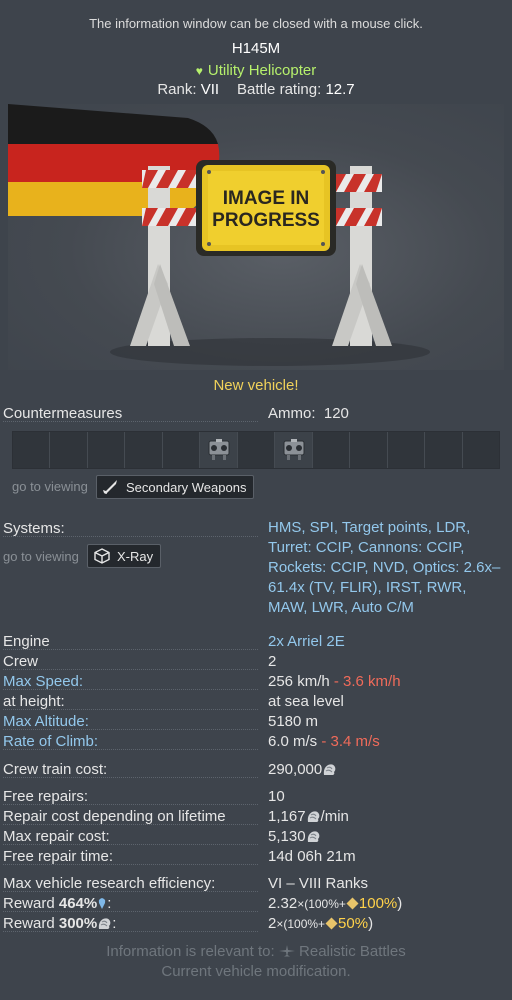 This screenshot has width=512, height=1000. I want to click on max-speed-line: 256 km/h - 3.6 km/h, so click(334, 681).